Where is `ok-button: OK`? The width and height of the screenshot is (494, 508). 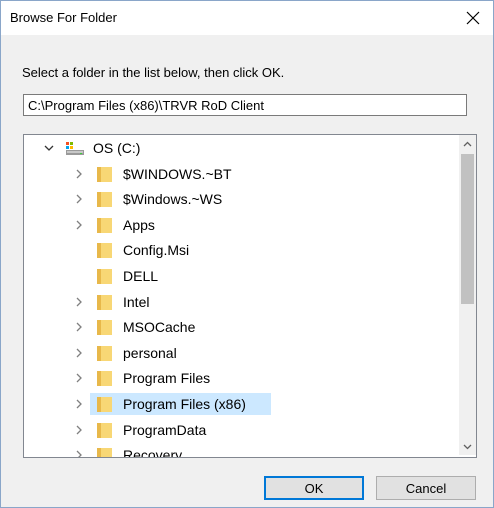
ok-button: OK is located at coordinates (314, 488).